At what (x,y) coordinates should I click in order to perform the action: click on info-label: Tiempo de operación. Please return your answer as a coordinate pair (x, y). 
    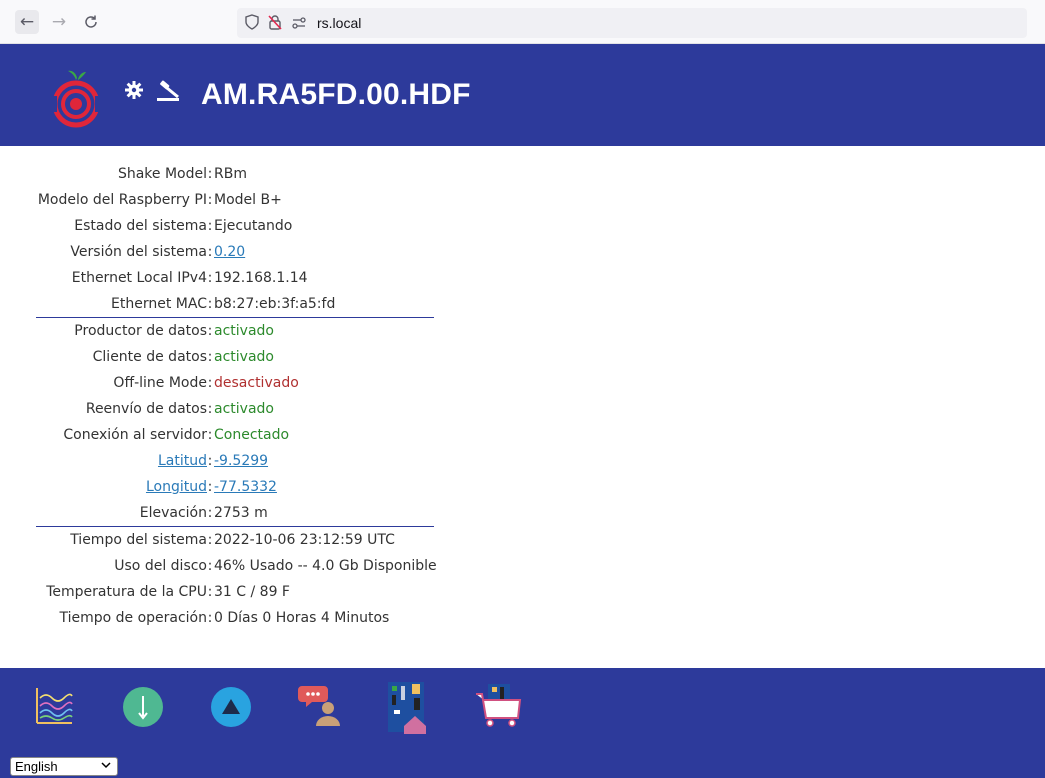
    Looking at the image, I should click on (133, 618).